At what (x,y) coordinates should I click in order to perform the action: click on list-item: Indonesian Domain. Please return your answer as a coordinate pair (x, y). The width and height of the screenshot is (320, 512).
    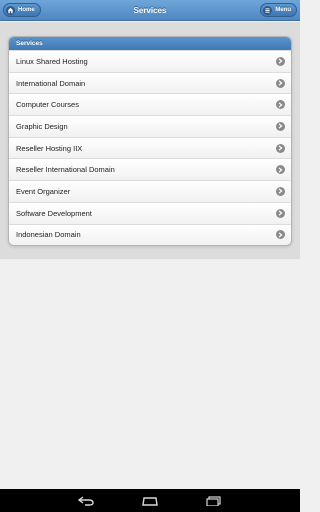
    Looking at the image, I should click on (150, 234).